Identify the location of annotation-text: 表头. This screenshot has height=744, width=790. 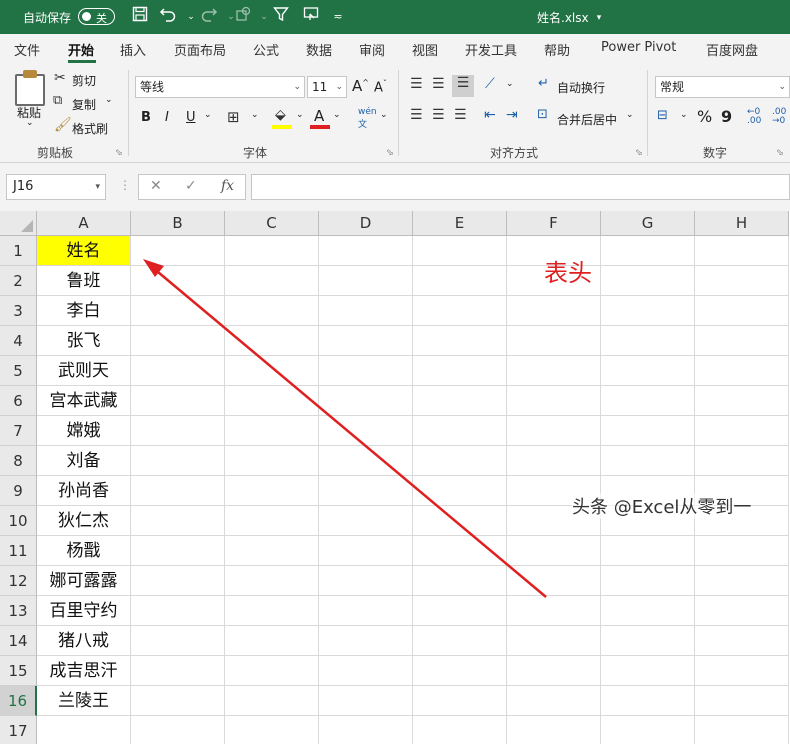
(568, 273).